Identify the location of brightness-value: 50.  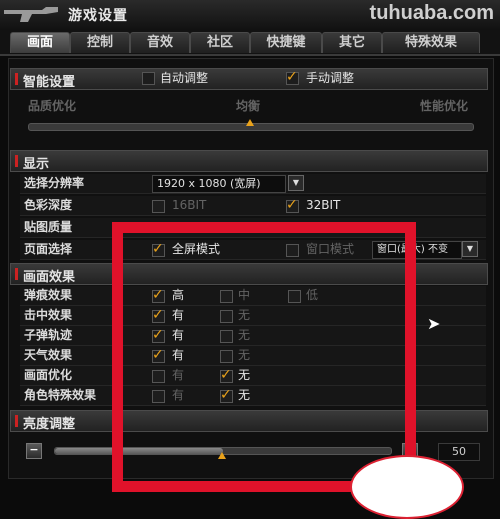
(459, 452).